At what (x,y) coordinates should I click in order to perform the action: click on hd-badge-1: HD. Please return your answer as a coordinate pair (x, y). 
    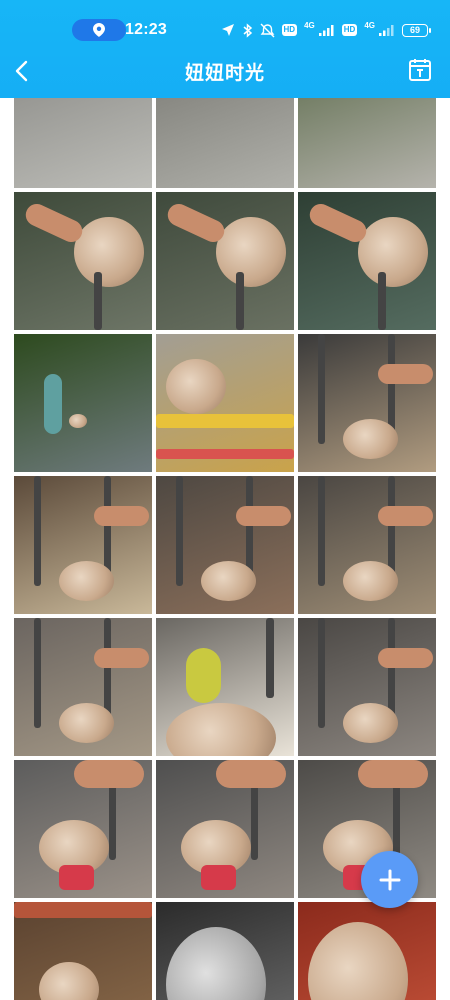
    Looking at the image, I should click on (289, 30).